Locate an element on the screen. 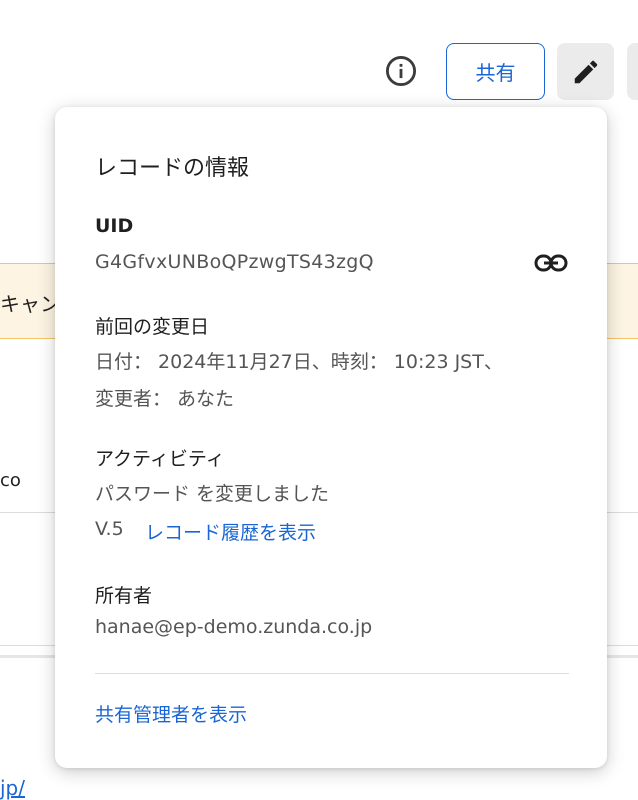 The image size is (638, 800). popover-divider is located at coordinates (332, 673).